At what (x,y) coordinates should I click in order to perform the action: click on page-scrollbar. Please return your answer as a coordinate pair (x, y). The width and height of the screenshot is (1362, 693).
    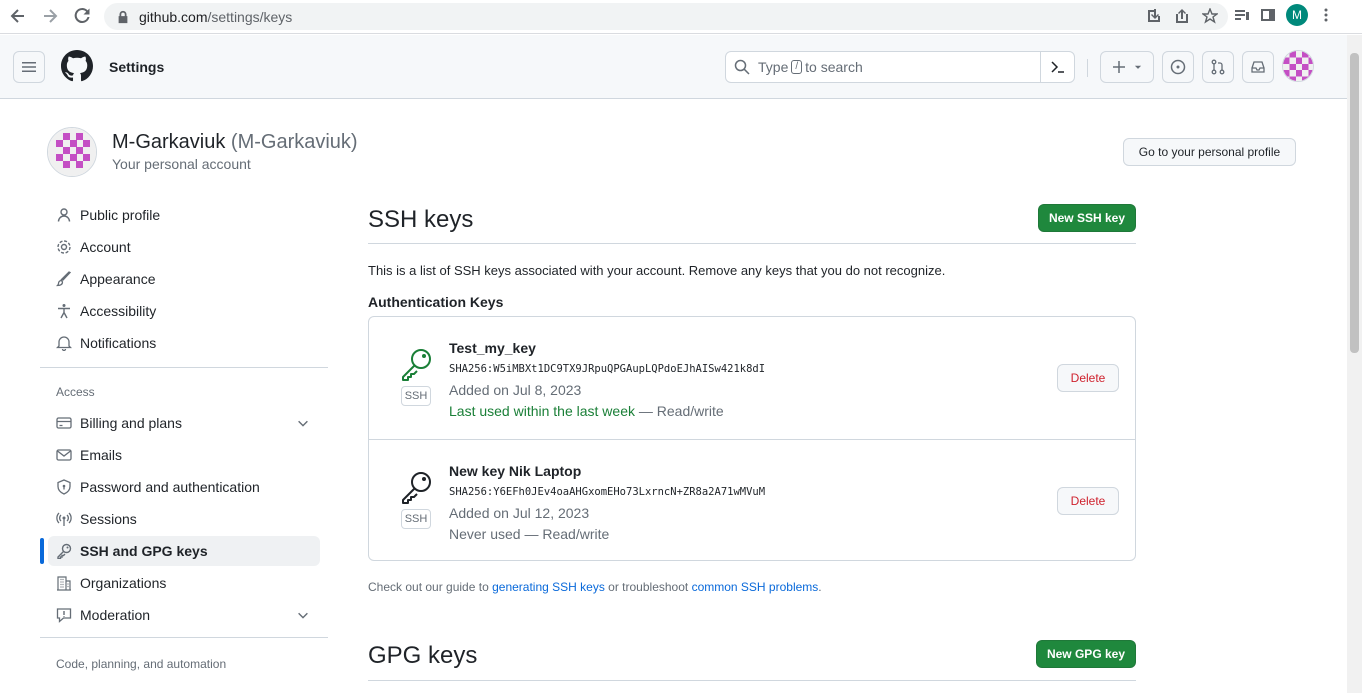
    Looking at the image, I should click on (1354, 364).